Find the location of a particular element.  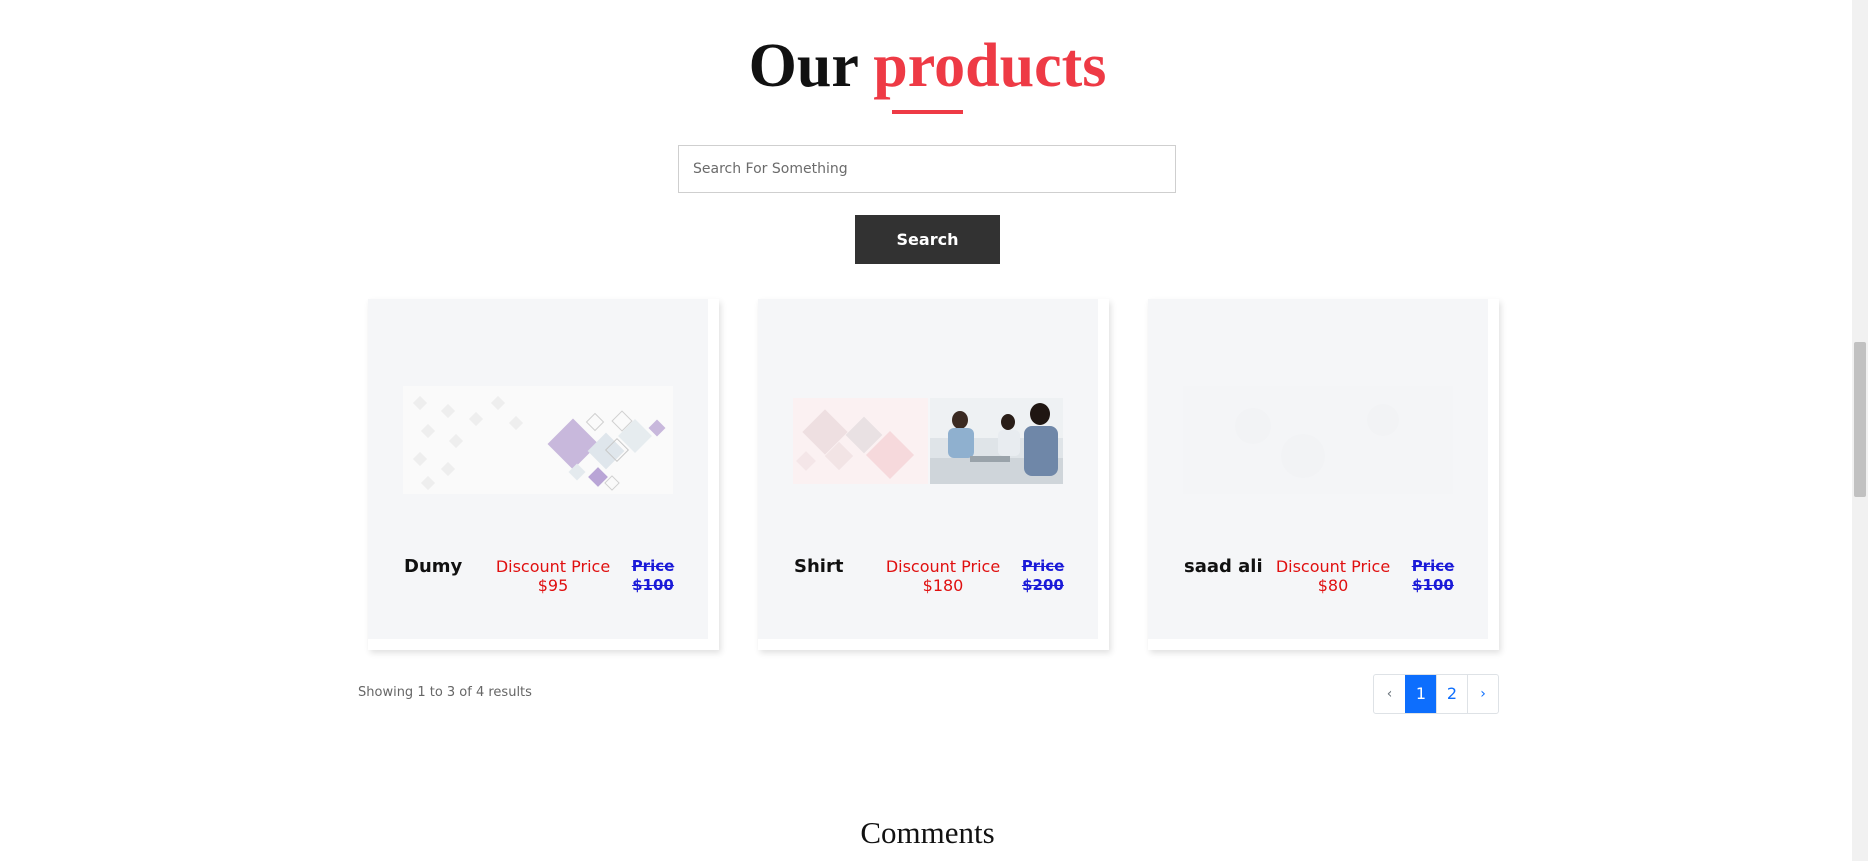

search-input is located at coordinates (927, 169).